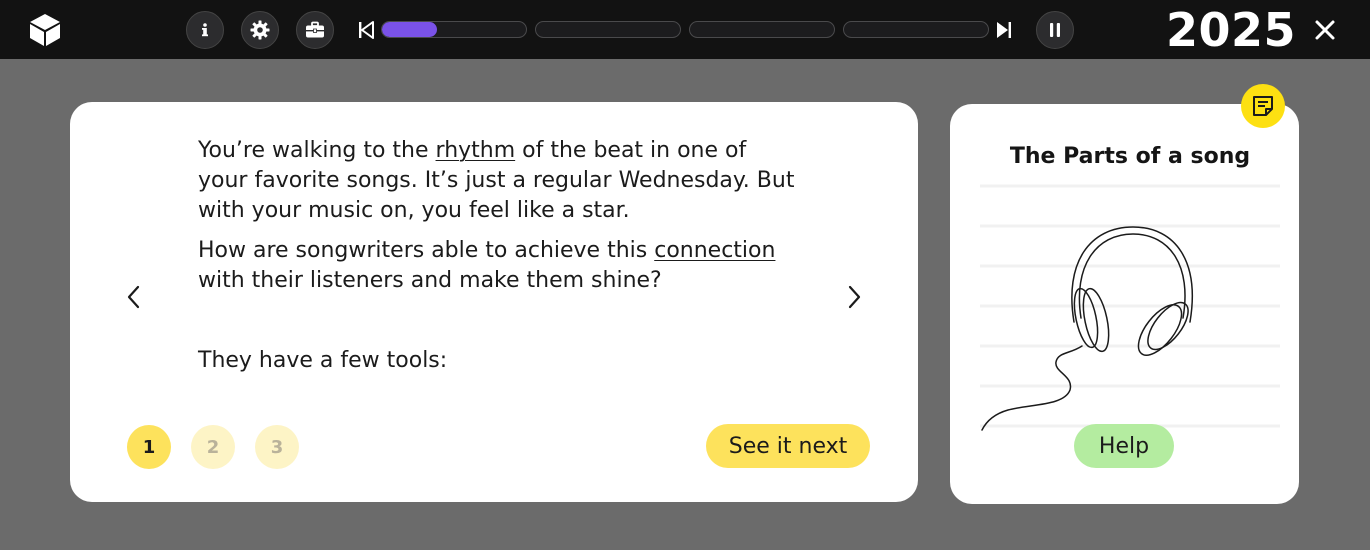  I want to click on notes-button, so click(1263, 106).